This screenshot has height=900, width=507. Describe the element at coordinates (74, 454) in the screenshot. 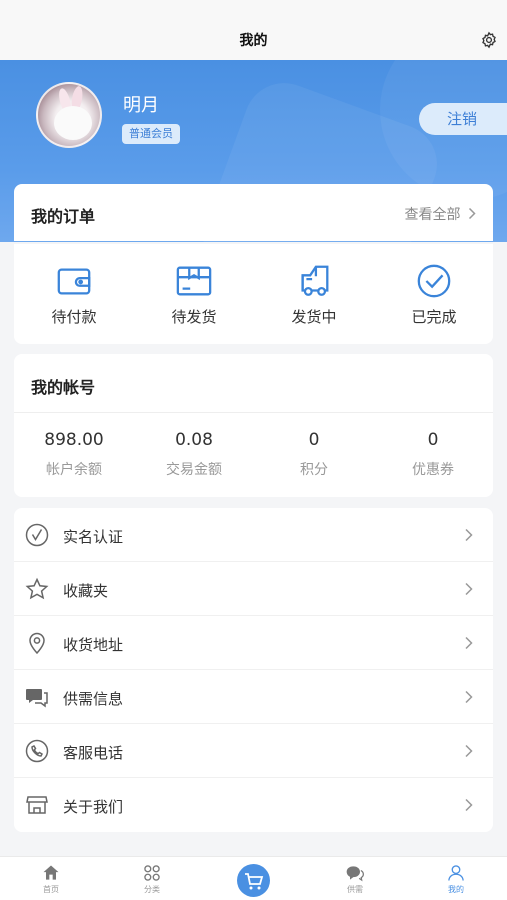

I see `stat-balance: 898.00 帐户余额` at that location.